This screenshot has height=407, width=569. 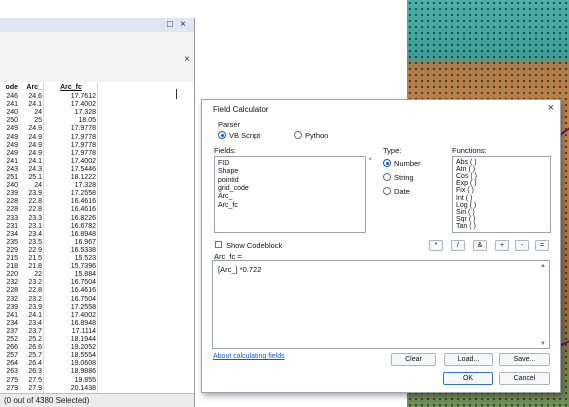 What do you see at coordinates (542, 245) in the screenshot?
I see `operator-equals-button: =` at bounding box center [542, 245].